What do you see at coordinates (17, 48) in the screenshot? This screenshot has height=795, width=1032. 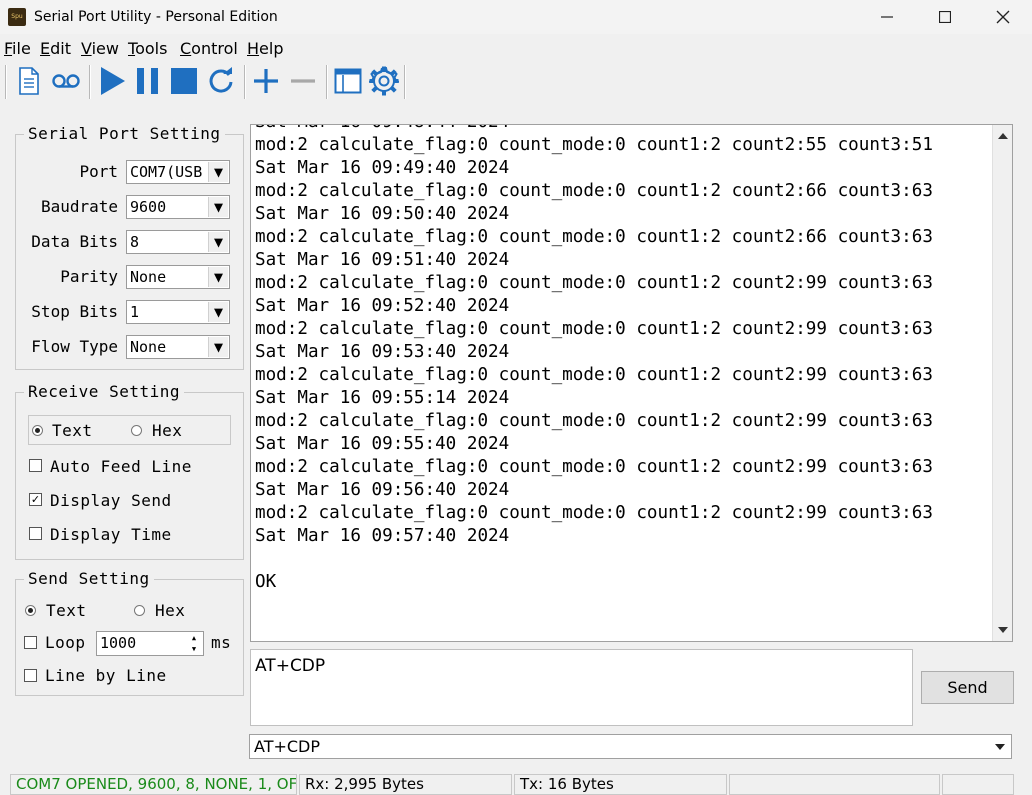 I see `menu-file: File` at bounding box center [17, 48].